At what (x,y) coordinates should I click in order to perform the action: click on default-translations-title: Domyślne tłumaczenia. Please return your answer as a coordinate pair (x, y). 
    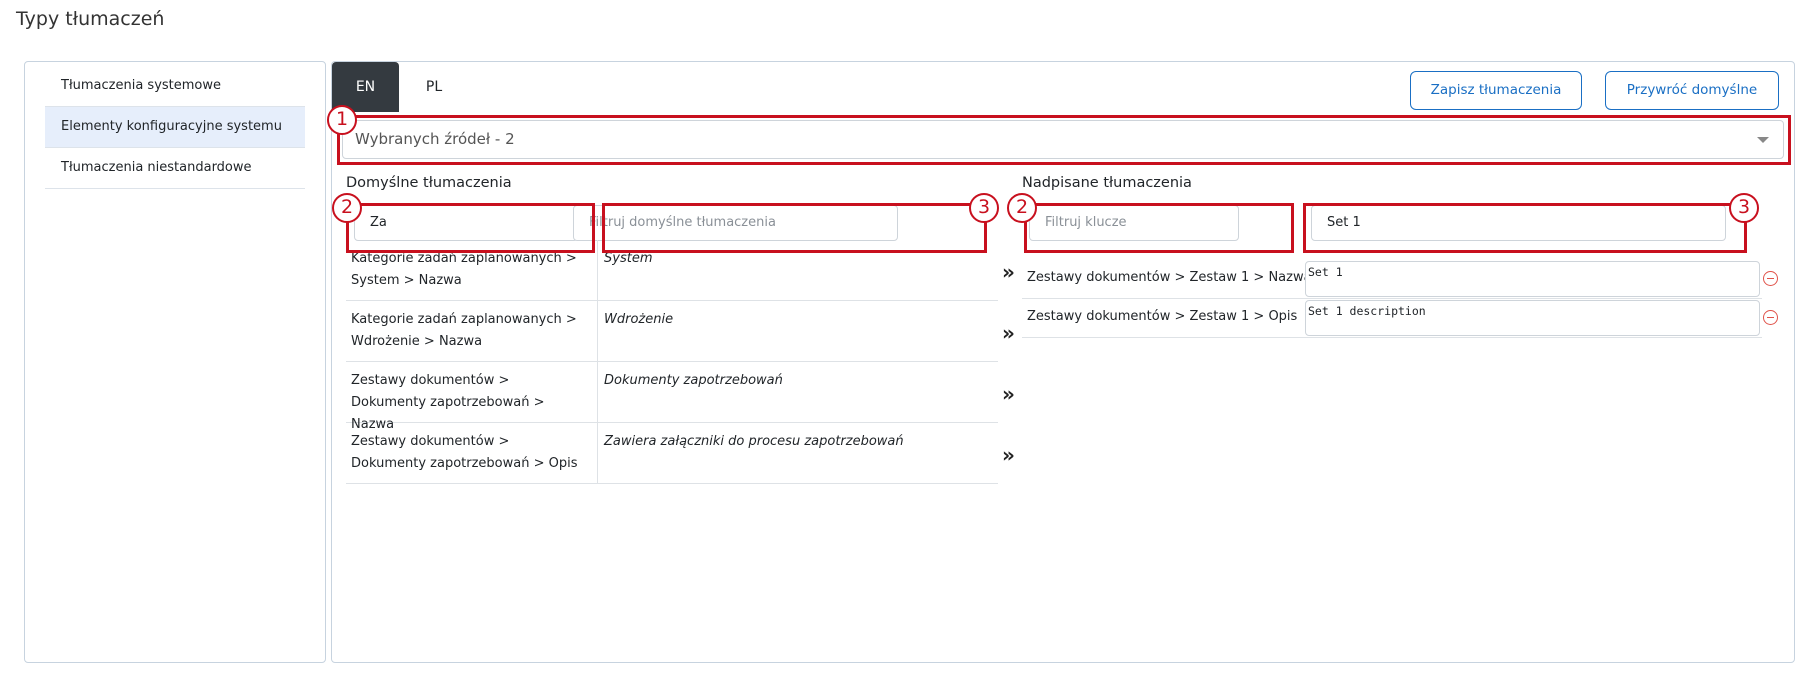
    Looking at the image, I should click on (429, 183).